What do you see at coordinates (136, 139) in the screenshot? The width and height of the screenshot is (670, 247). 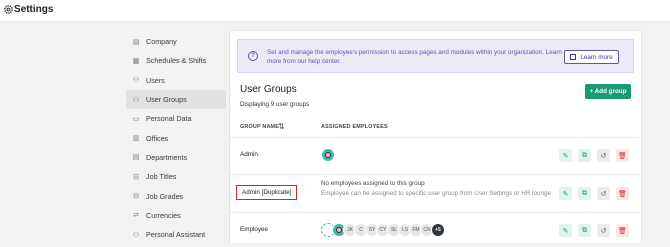 I see `office-icon: ▥` at bounding box center [136, 139].